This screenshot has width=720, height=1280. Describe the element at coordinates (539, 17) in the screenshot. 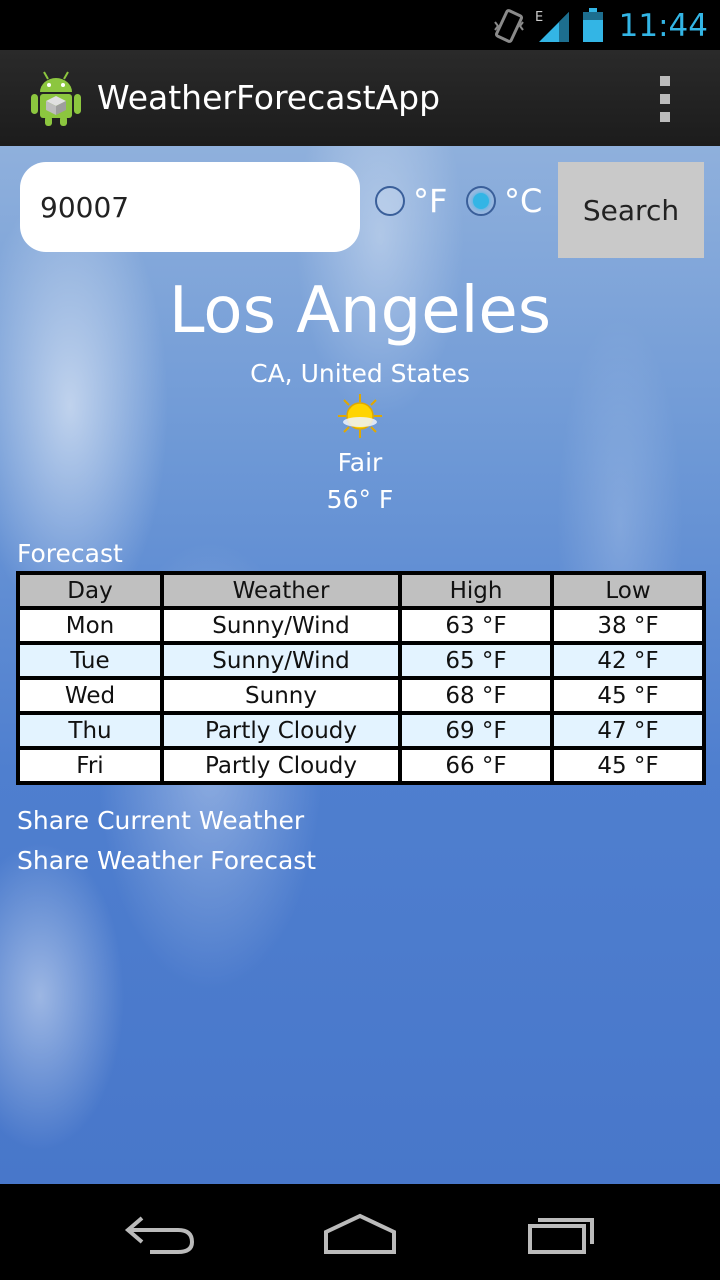

I see `network-type-label: E` at that location.